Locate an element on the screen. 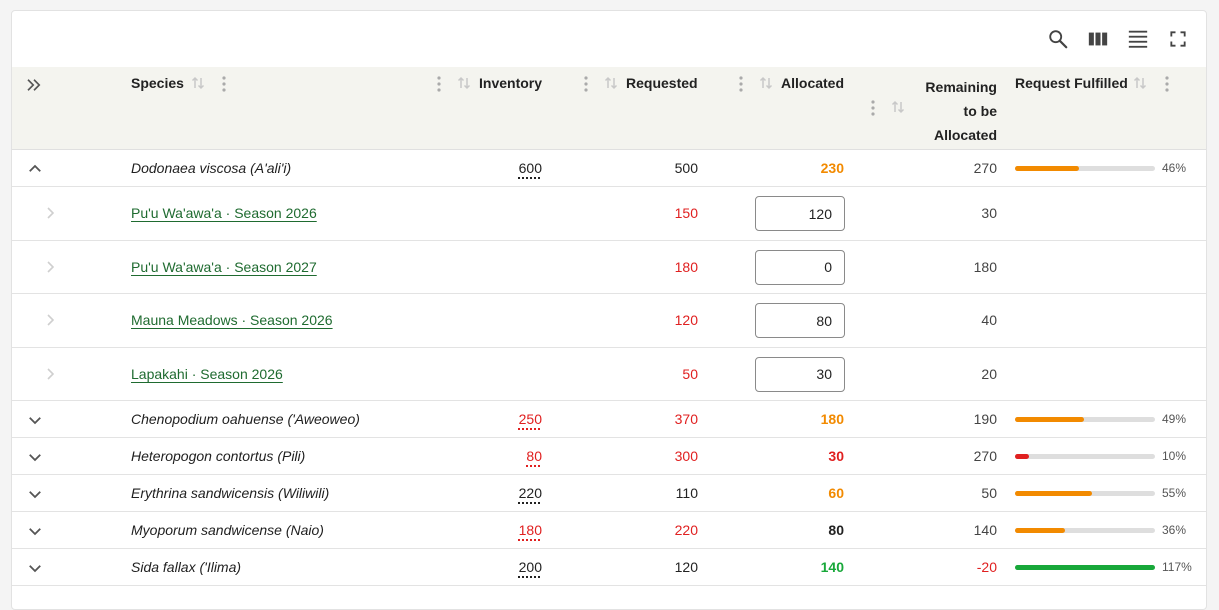  allocated-value: 180 is located at coordinates (832, 419).